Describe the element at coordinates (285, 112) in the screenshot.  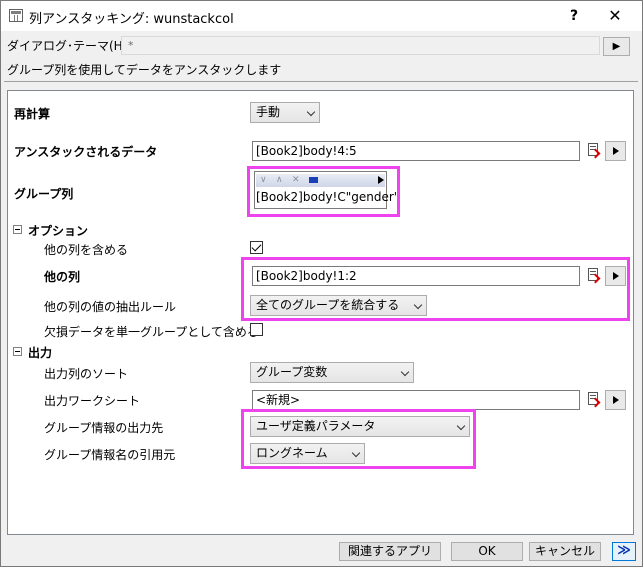
I see `recalc-dropdown: 手動` at that location.